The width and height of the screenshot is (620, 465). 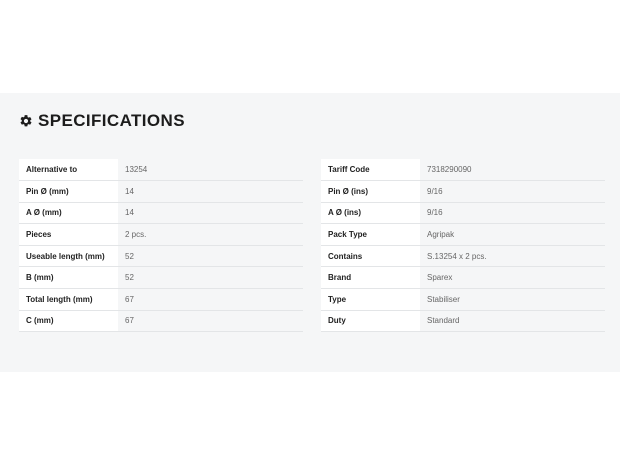 I want to click on spec-label: Total length (mm), so click(x=68, y=299).